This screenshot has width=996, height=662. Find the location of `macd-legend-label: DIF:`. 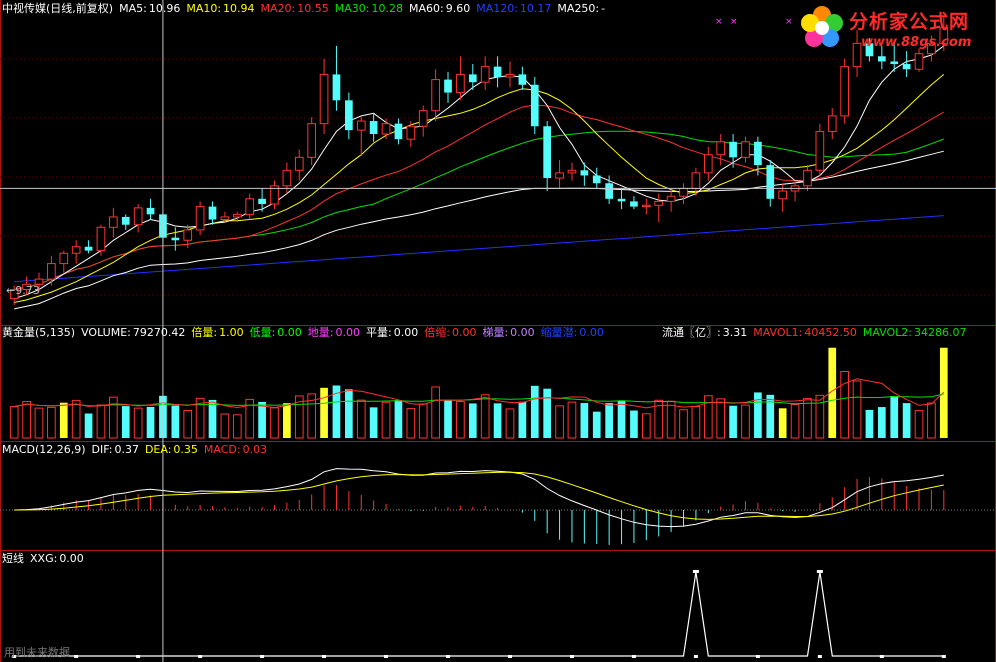

macd-legend-label: DIF: is located at coordinates (102, 449).